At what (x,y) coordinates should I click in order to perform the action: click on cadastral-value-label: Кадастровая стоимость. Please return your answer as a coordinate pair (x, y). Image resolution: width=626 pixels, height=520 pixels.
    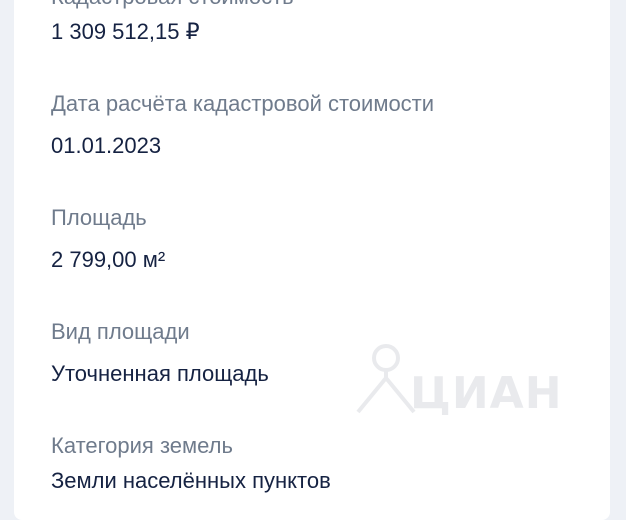
    Looking at the image, I should click on (172, 4).